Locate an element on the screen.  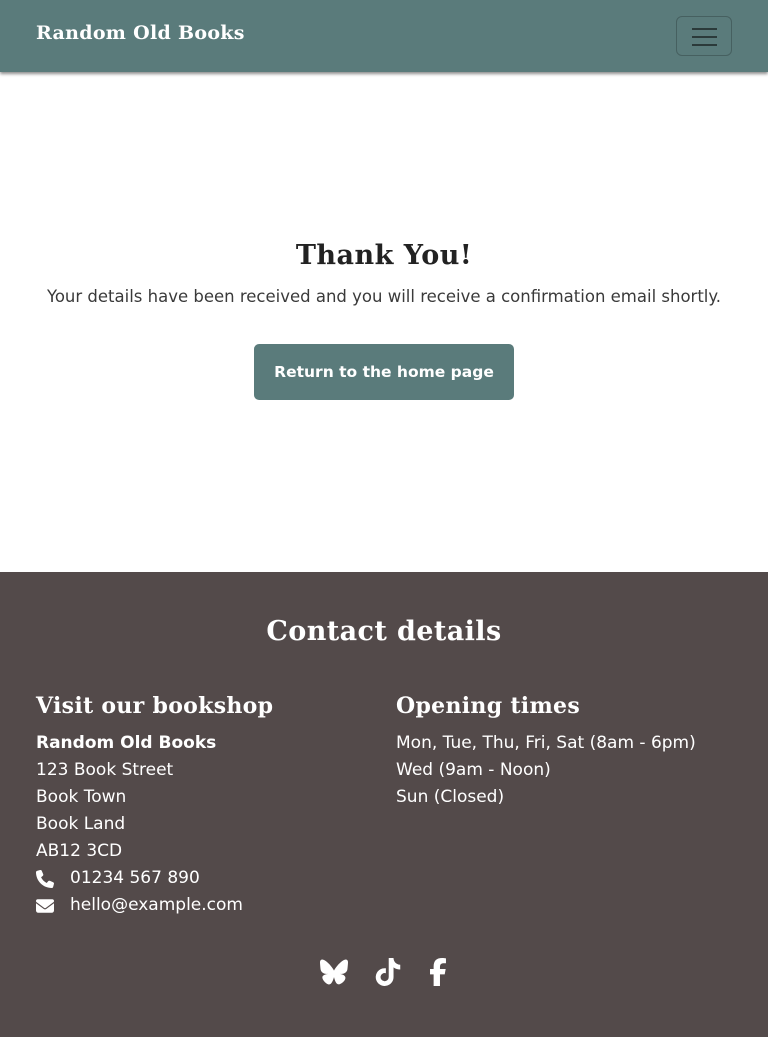
opening-line: Wed (9am - Noon) is located at coordinates (473, 770).